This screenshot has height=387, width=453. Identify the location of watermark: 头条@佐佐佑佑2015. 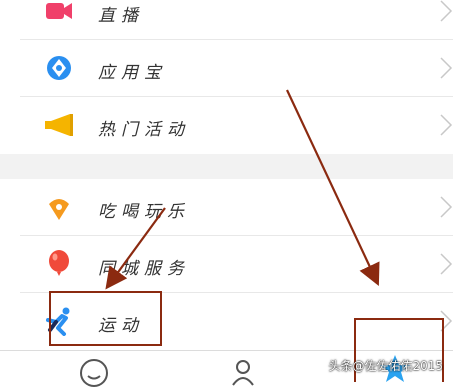
(385, 366).